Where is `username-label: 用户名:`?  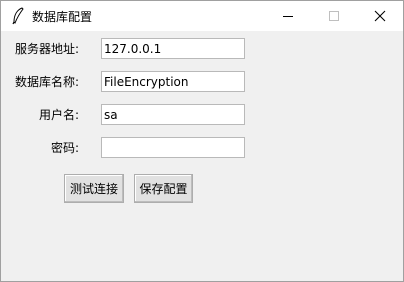
username-label: 用户名: is located at coordinates (58, 115).